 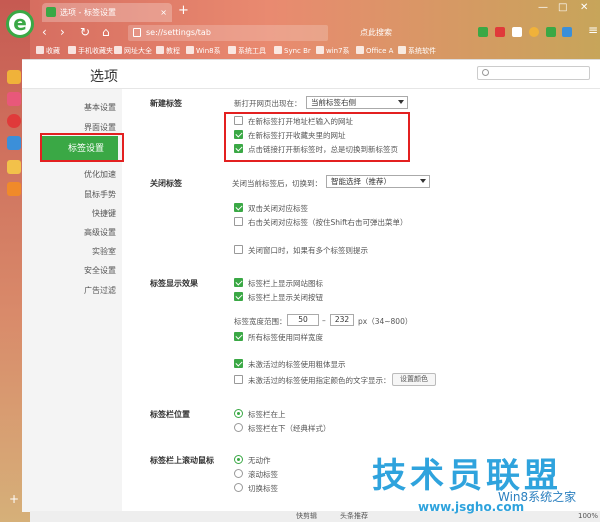 I want to click on search-icon, so click(x=485, y=72).